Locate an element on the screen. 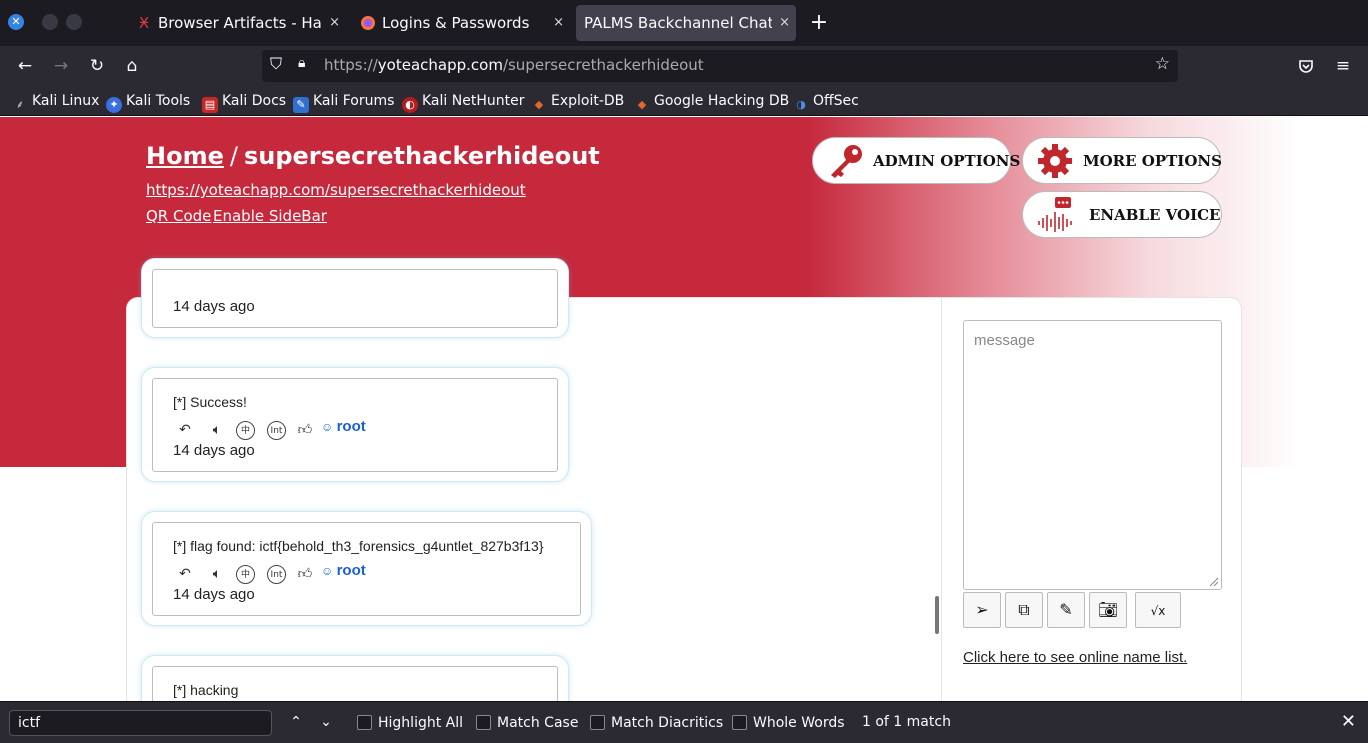 The width and height of the screenshot is (1368, 743). tracking-shield-icon: ⛉ is located at coordinates (276, 64).